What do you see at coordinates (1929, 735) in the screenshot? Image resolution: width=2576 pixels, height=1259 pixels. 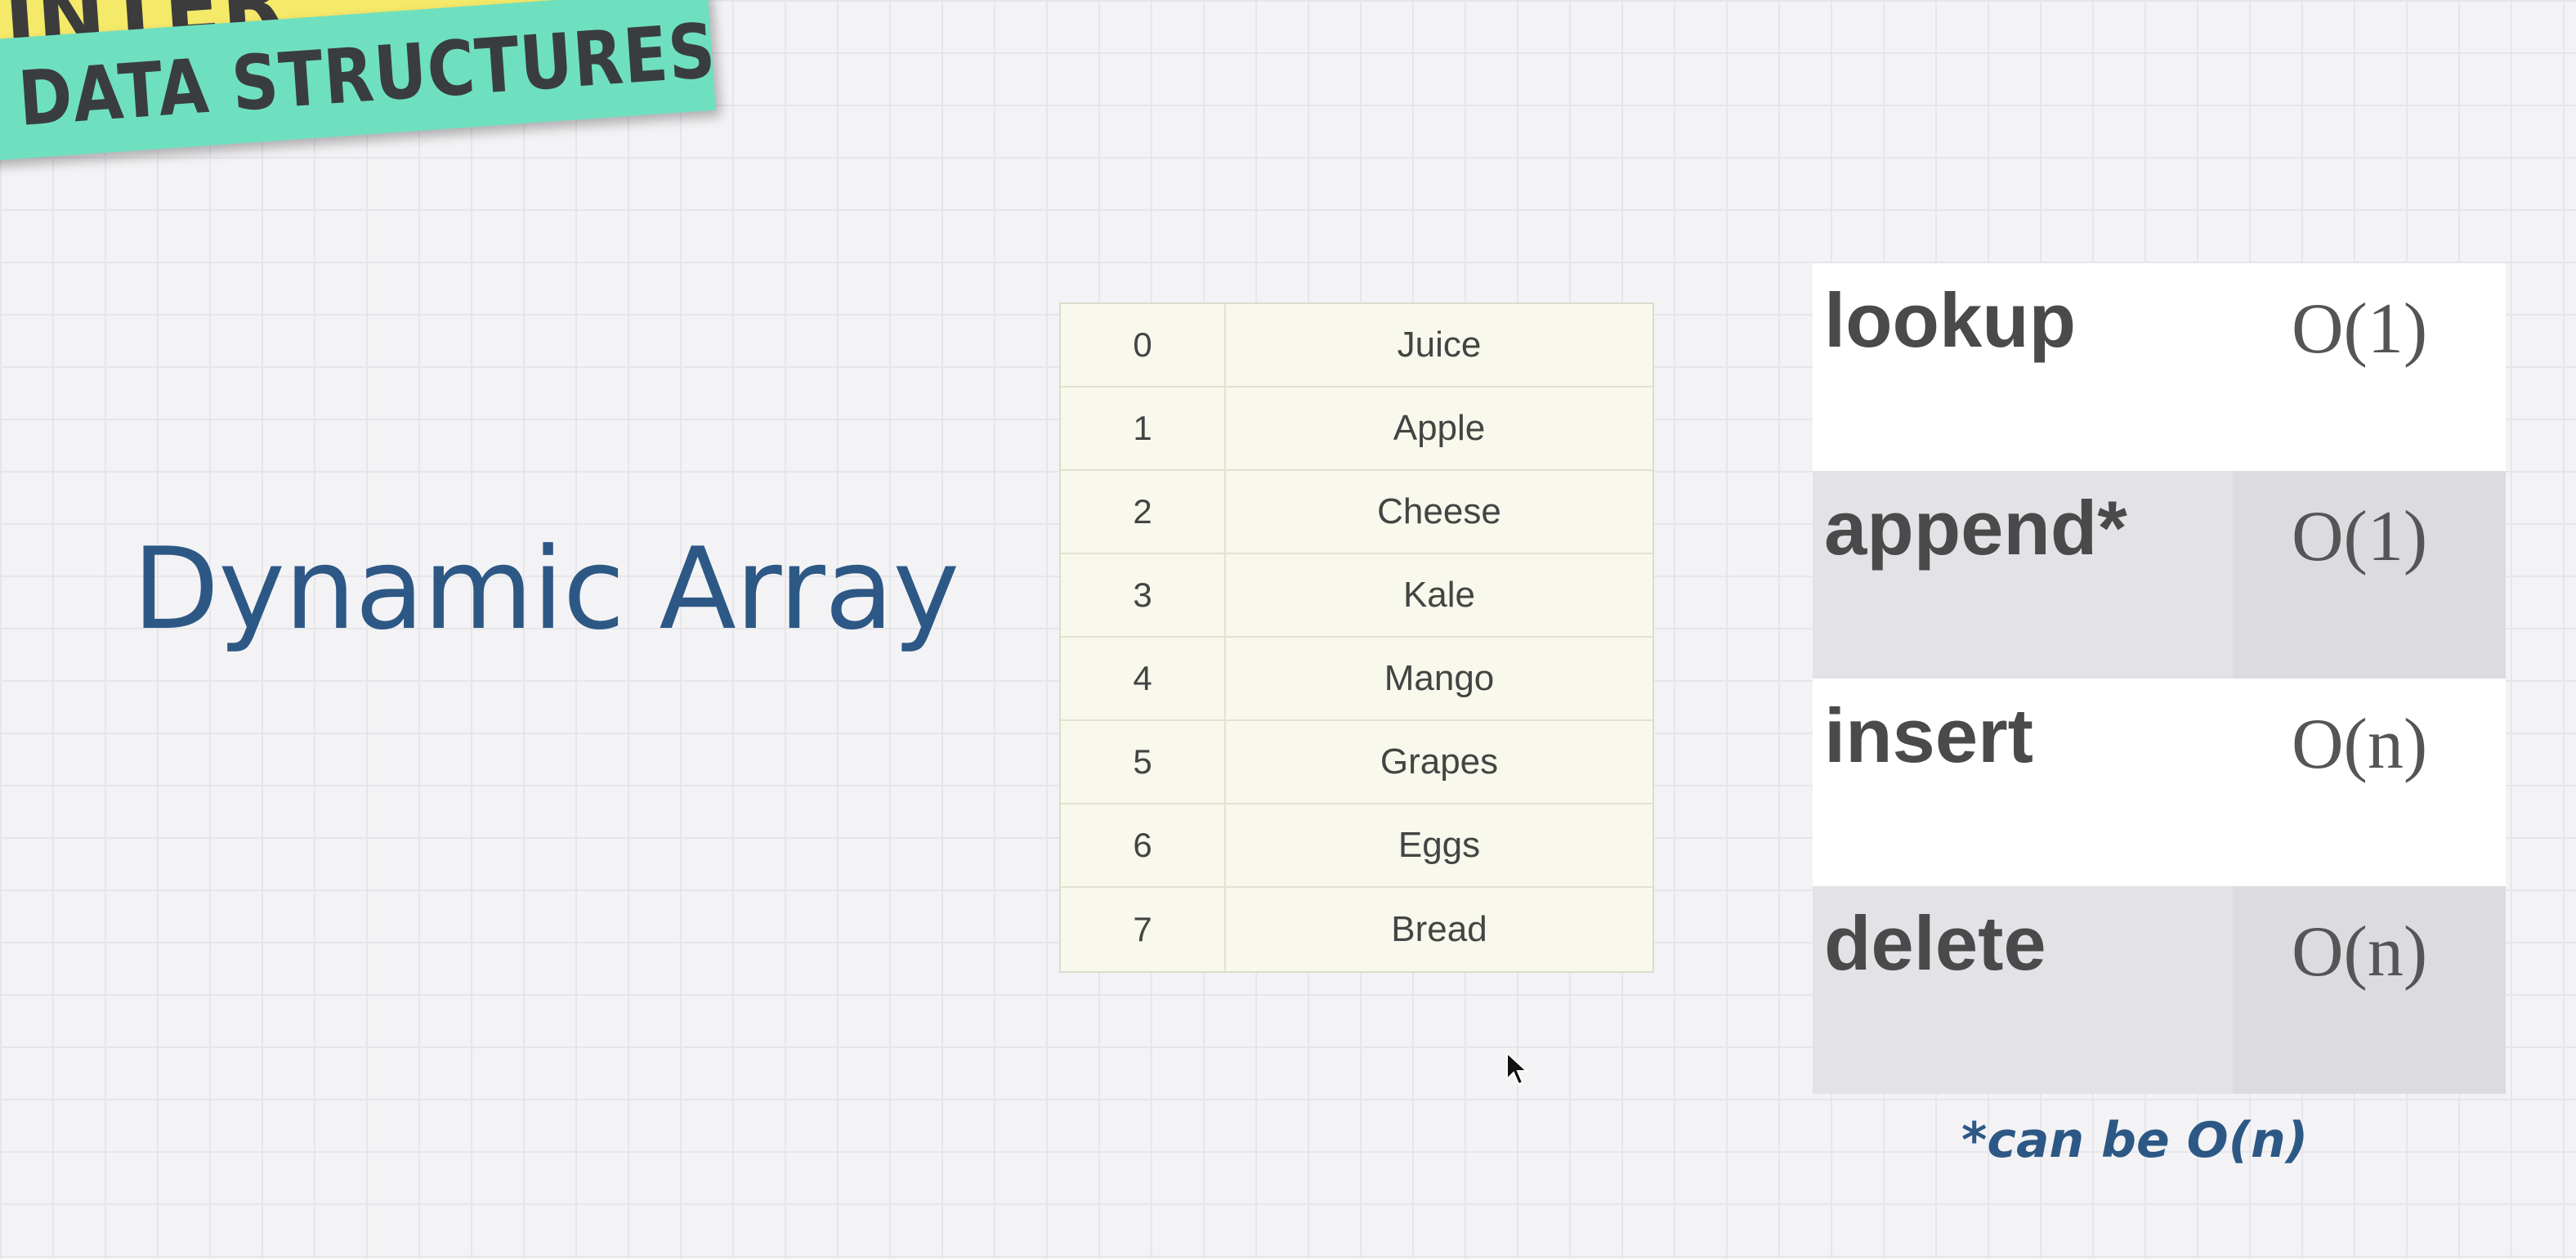 I see `operation-name: insert` at bounding box center [1929, 735].